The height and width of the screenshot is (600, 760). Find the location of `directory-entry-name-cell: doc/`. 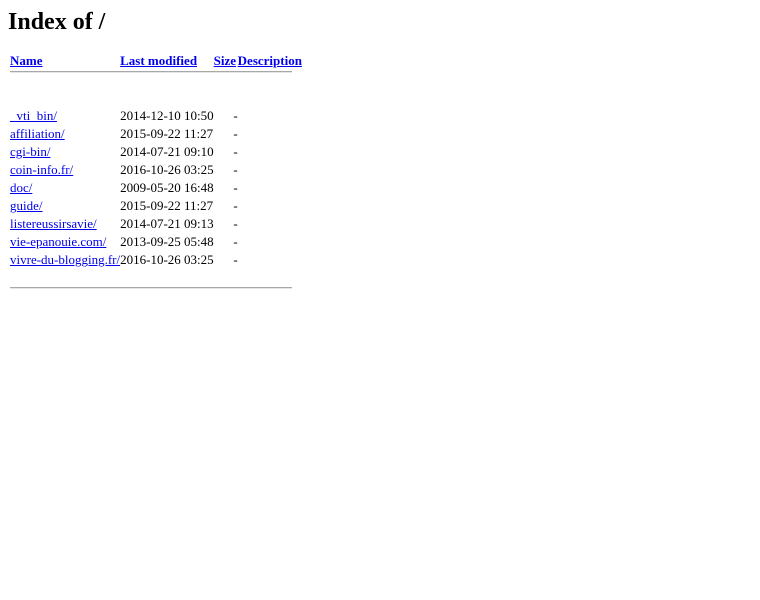

directory-entry-name-cell: doc/ is located at coordinates (65, 188).